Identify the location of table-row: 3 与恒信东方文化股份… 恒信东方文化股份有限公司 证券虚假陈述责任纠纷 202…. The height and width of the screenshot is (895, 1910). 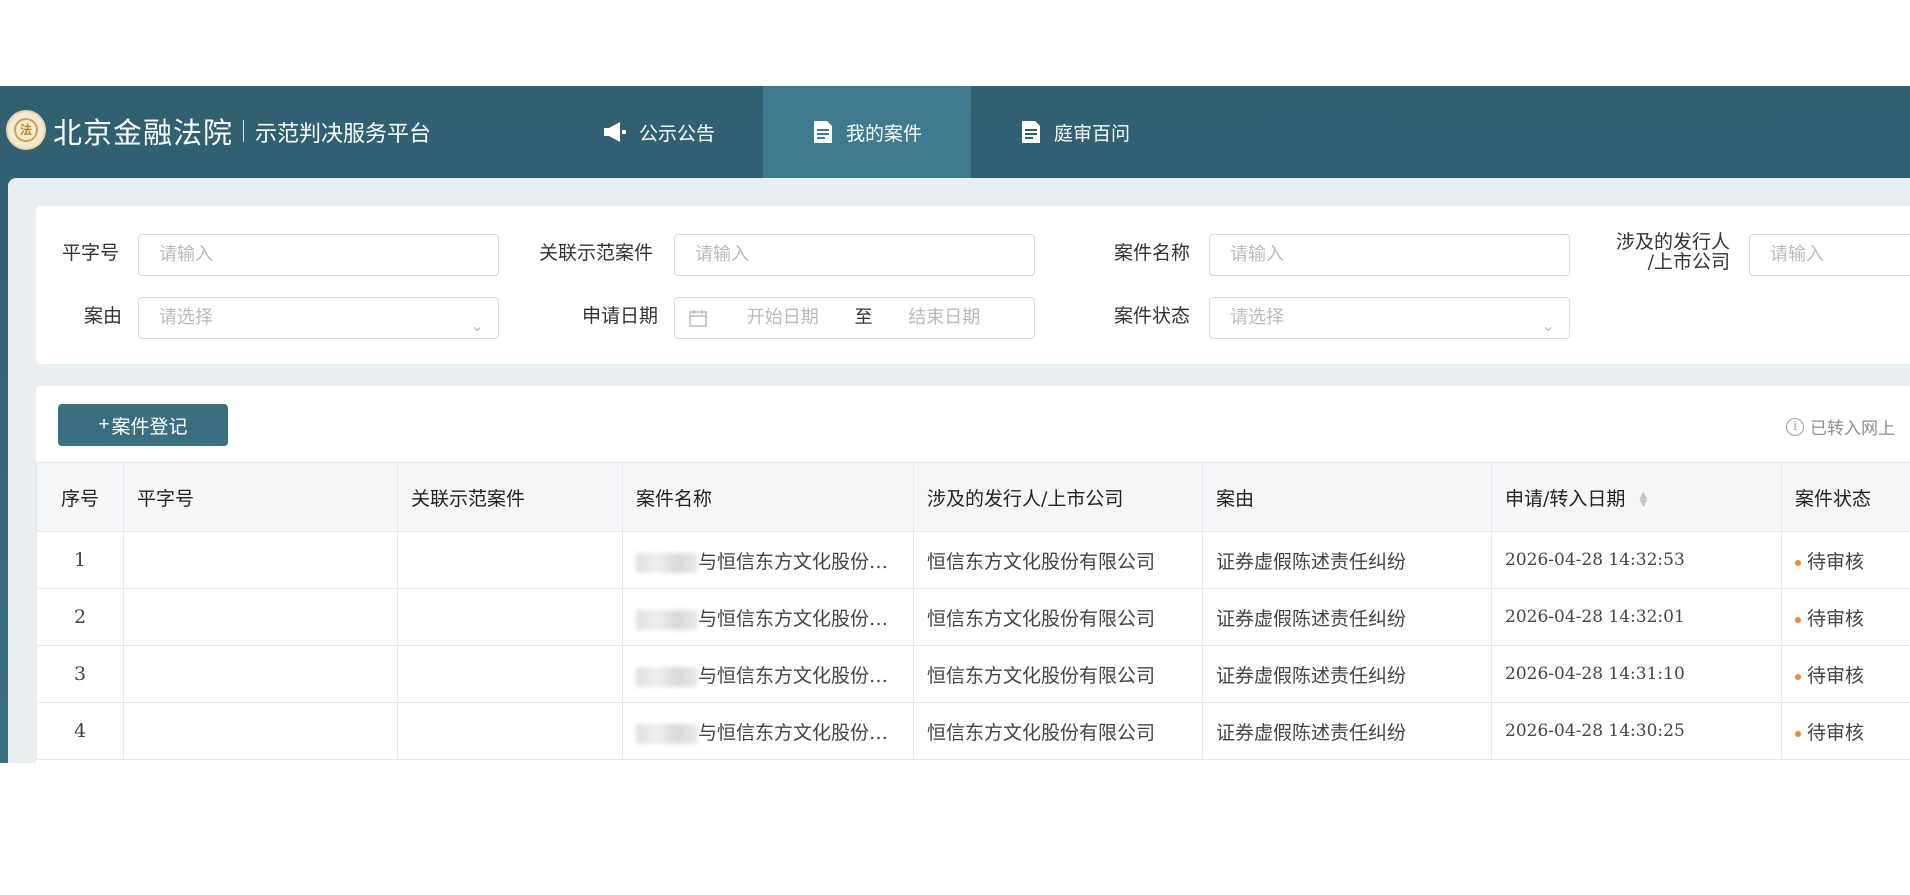
(973, 674).